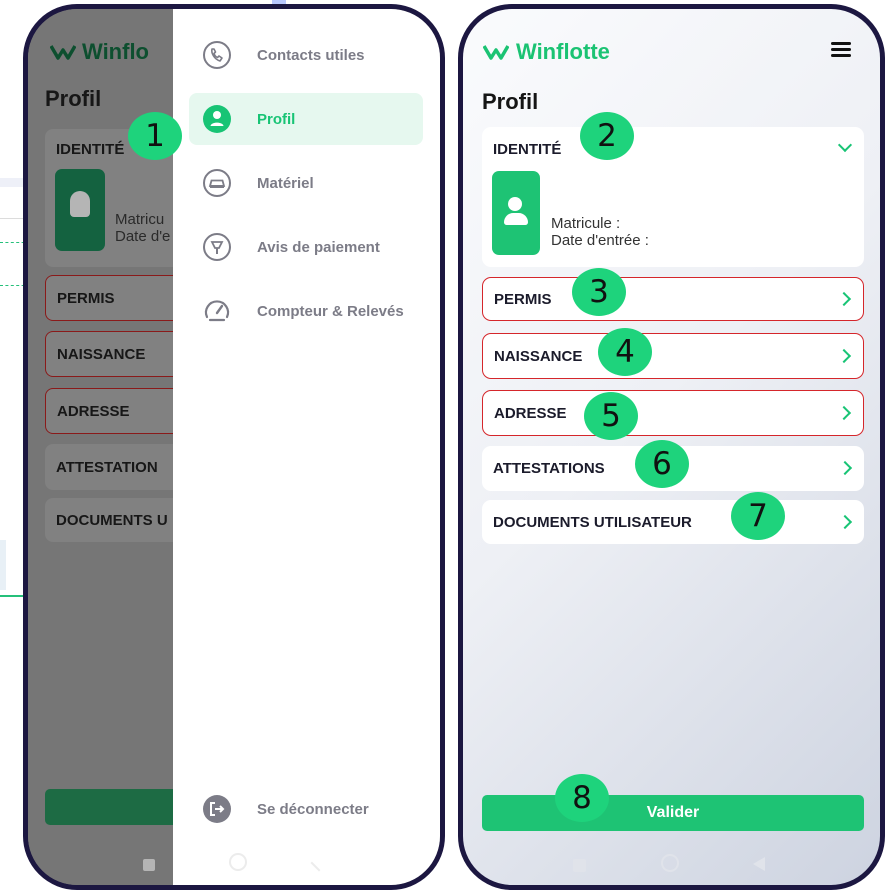  I want to click on annotation-badge-7: 7, so click(758, 516).